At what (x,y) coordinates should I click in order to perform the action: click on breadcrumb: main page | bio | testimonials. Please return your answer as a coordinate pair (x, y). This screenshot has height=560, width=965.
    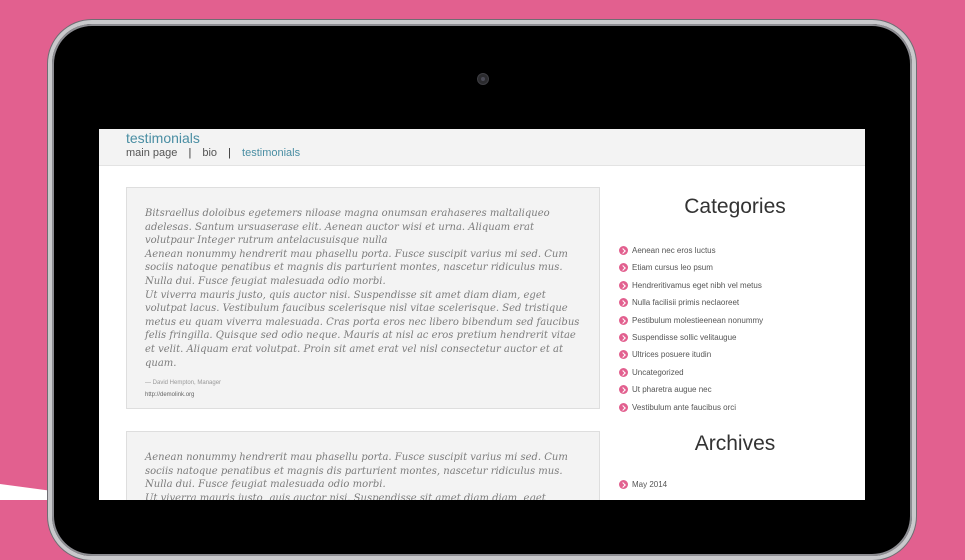
    Looking at the image, I should click on (213, 153).